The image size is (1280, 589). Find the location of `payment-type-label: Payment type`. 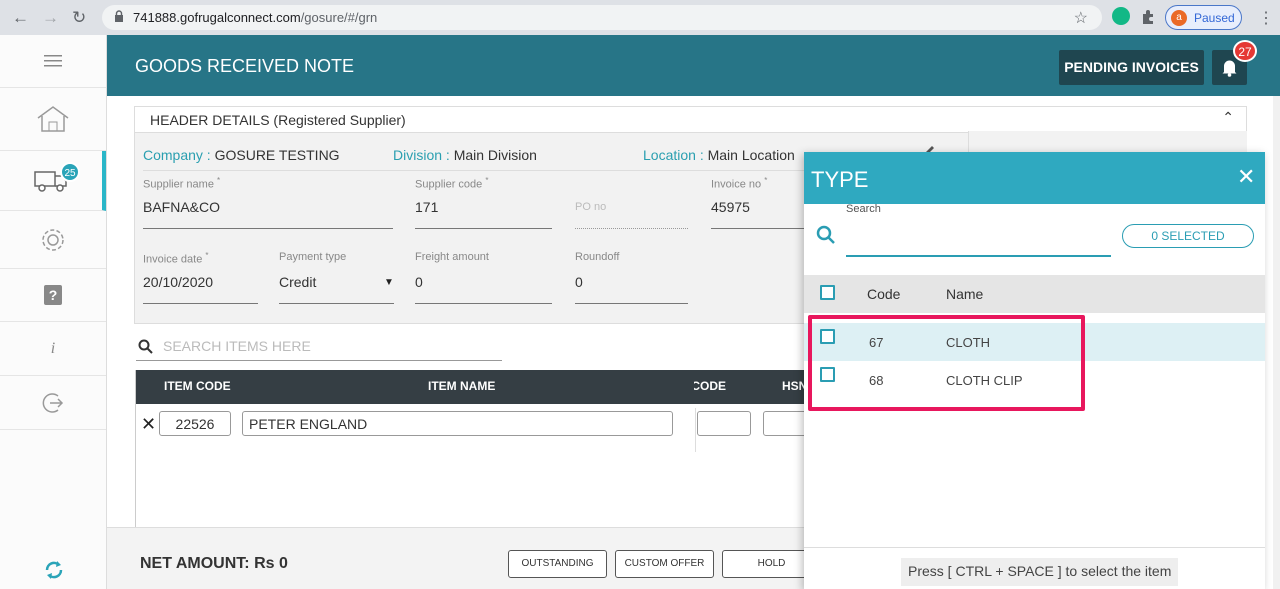

payment-type-label: Payment type is located at coordinates (313, 257).